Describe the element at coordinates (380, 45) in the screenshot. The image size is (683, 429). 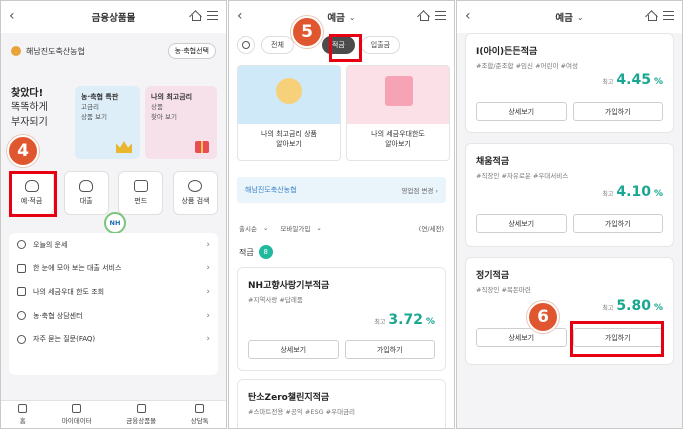
I see `tab-deposit-withdraw: 입출금` at that location.